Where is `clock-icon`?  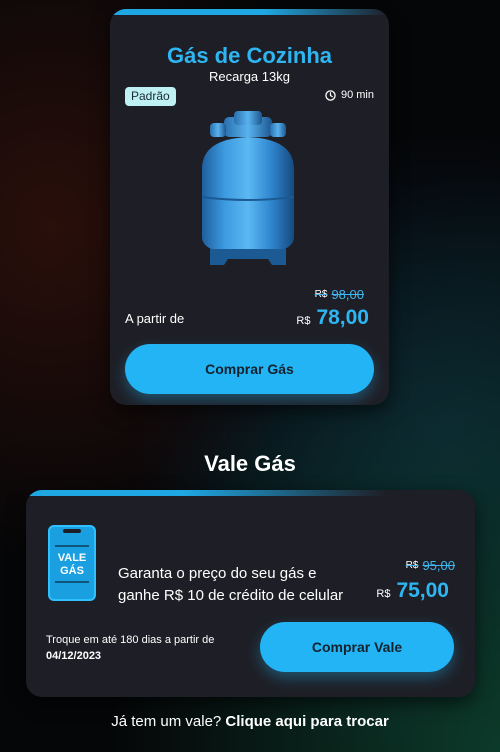
clock-icon is located at coordinates (330, 95).